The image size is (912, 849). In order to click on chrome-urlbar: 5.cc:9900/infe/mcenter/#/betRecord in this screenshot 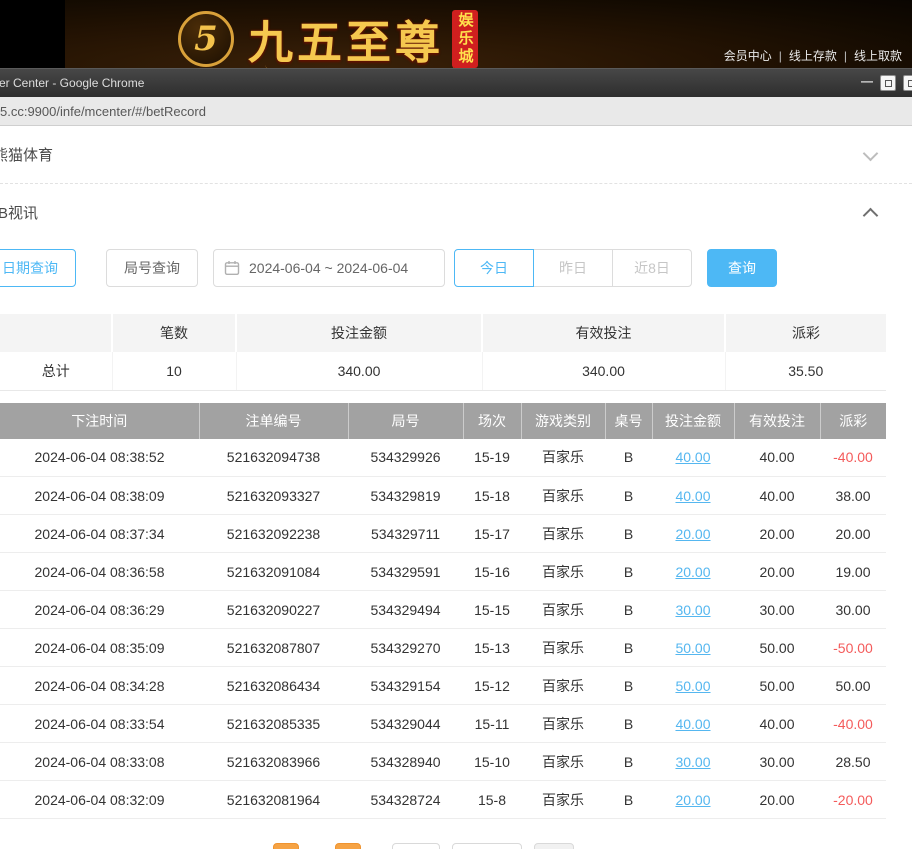, I will do `click(456, 111)`.